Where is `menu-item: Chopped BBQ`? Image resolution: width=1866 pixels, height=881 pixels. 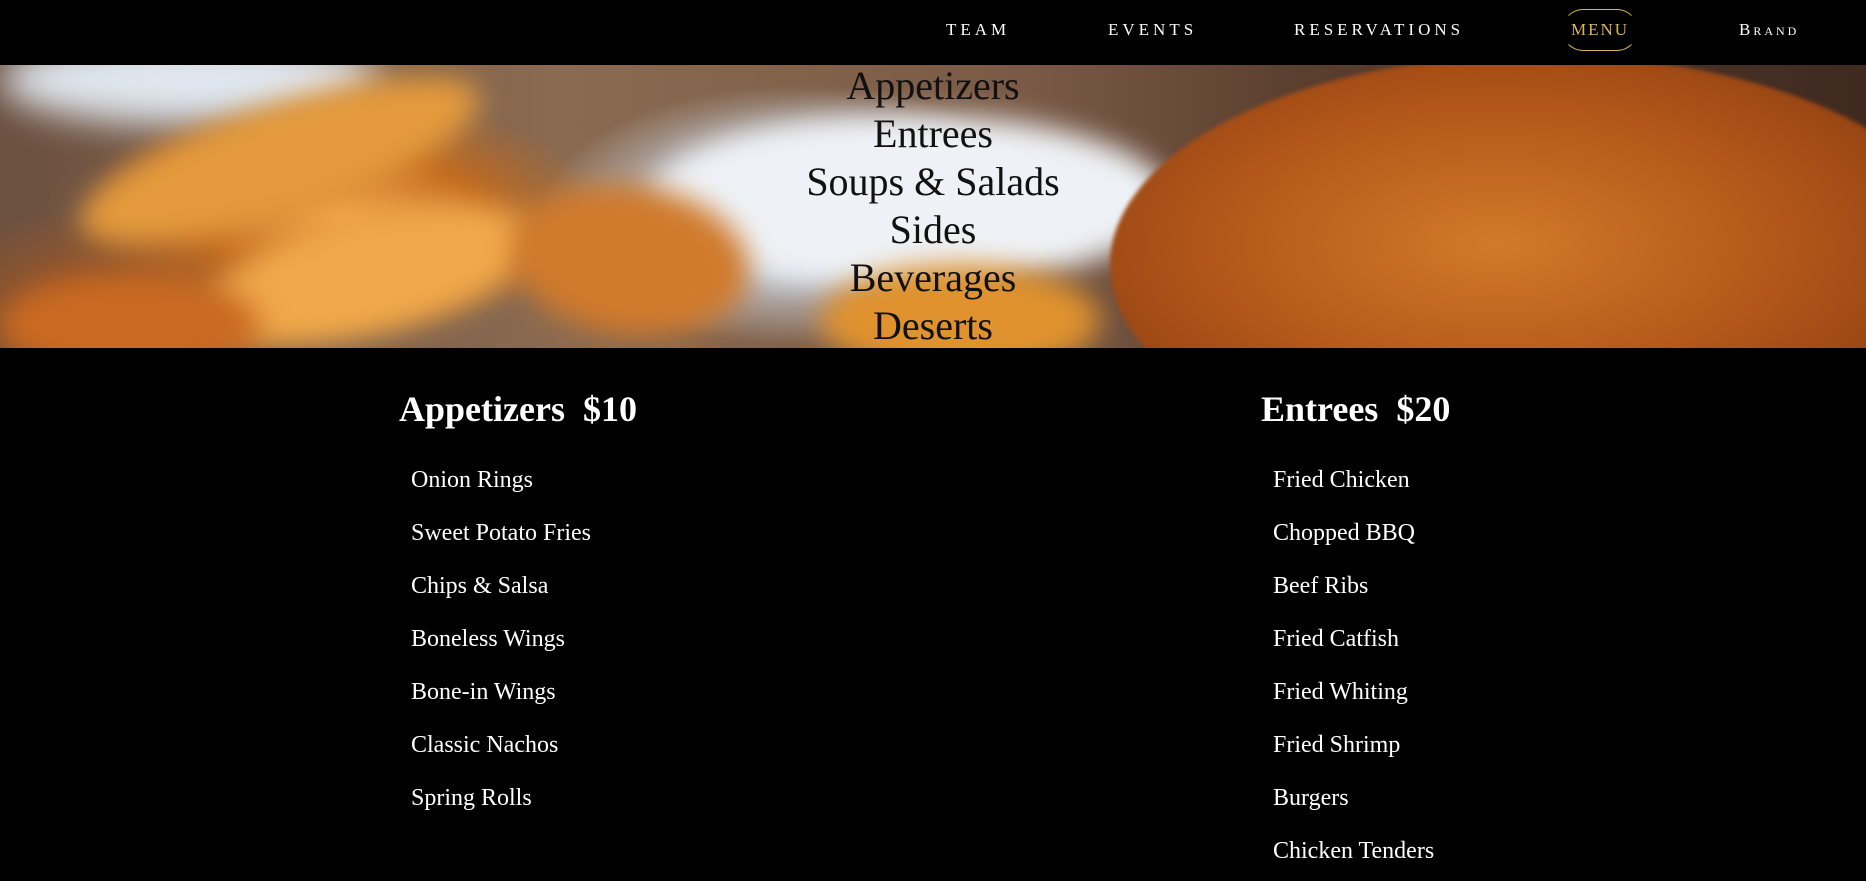
menu-item: Chopped BBQ is located at coordinates (1344, 533).